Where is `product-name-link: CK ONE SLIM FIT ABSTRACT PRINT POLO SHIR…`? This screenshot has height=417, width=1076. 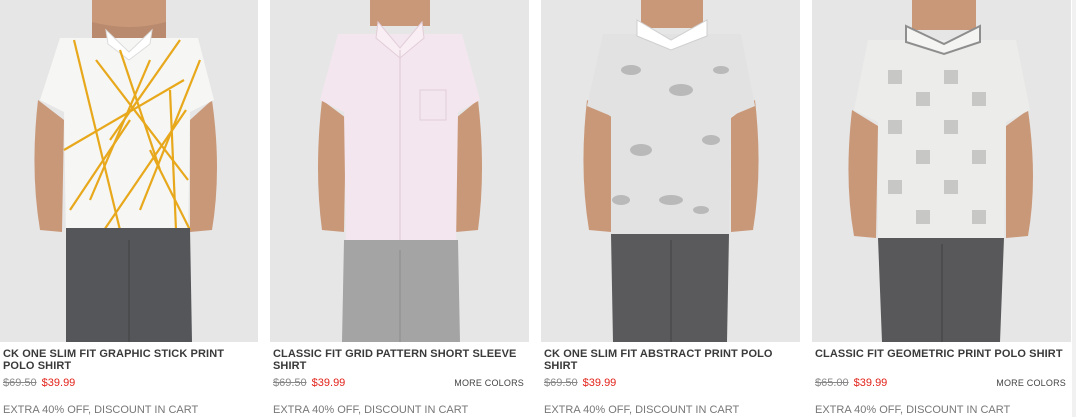 product-name-link: CK ONE SLIM FIT ABSTRACT PRINT POLO SHIR… is located at coordinates (669, 360).